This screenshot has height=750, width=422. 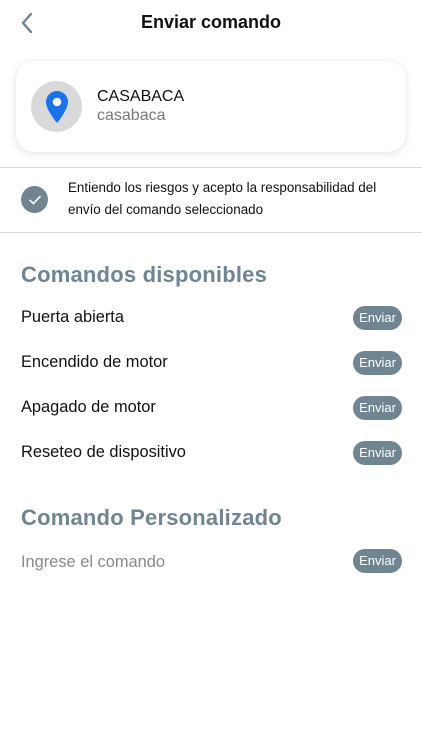 What do you see at coordinates (103, 452) in the screenshot?
I see `command-label: Reseteo de dispositivo` at bounding box center [103, 452].